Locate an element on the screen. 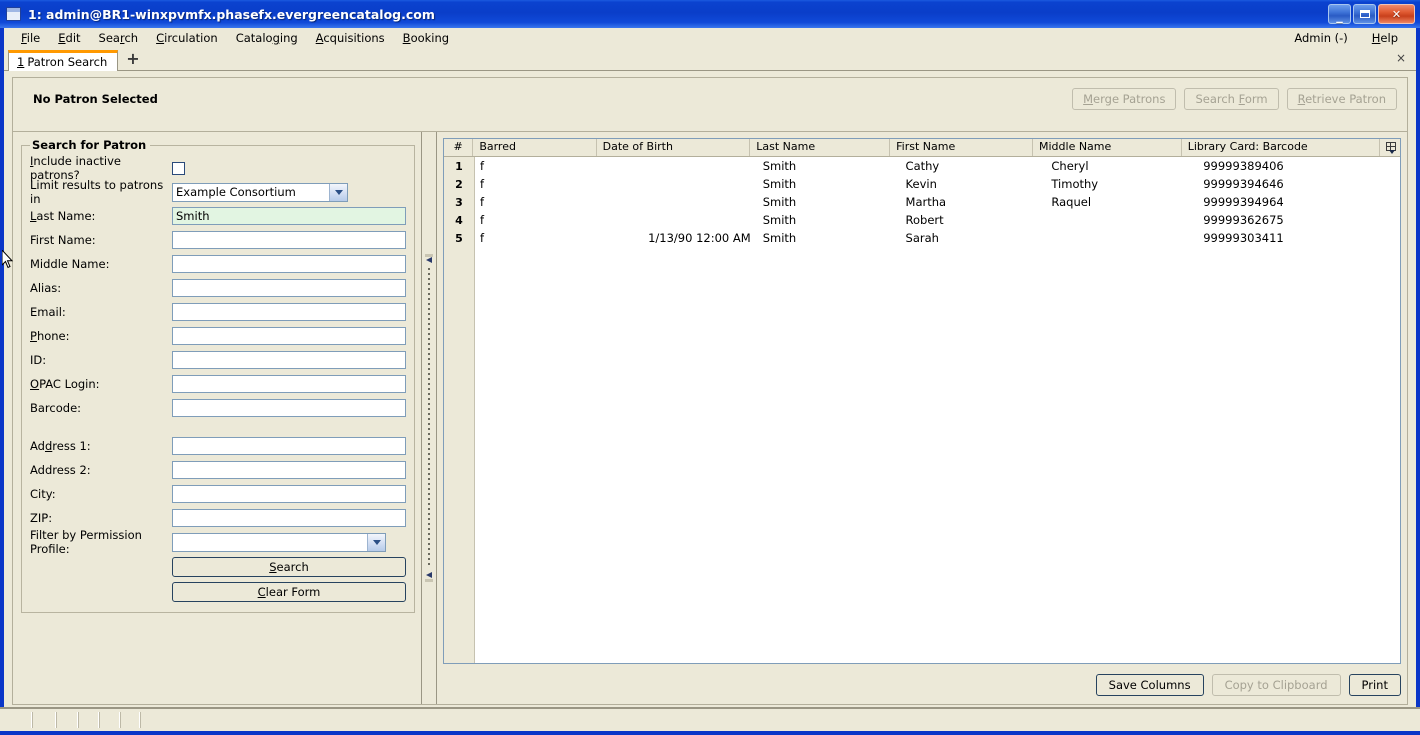  print-button: Print is located at coordinates (1374, 685).